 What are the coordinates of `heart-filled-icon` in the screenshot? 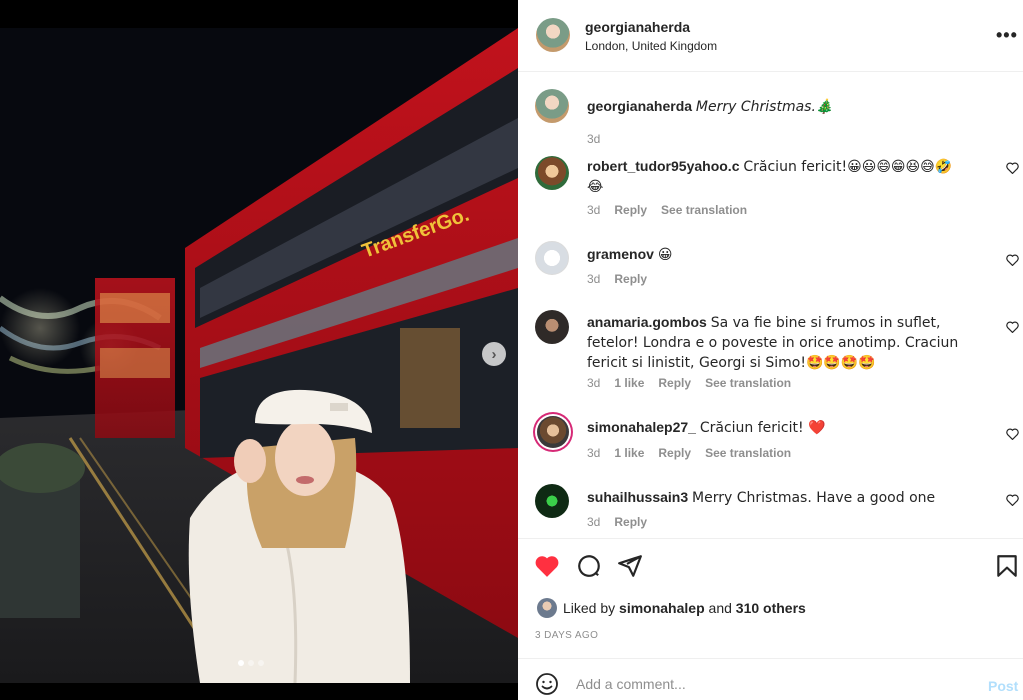 It's located at (547, 566).